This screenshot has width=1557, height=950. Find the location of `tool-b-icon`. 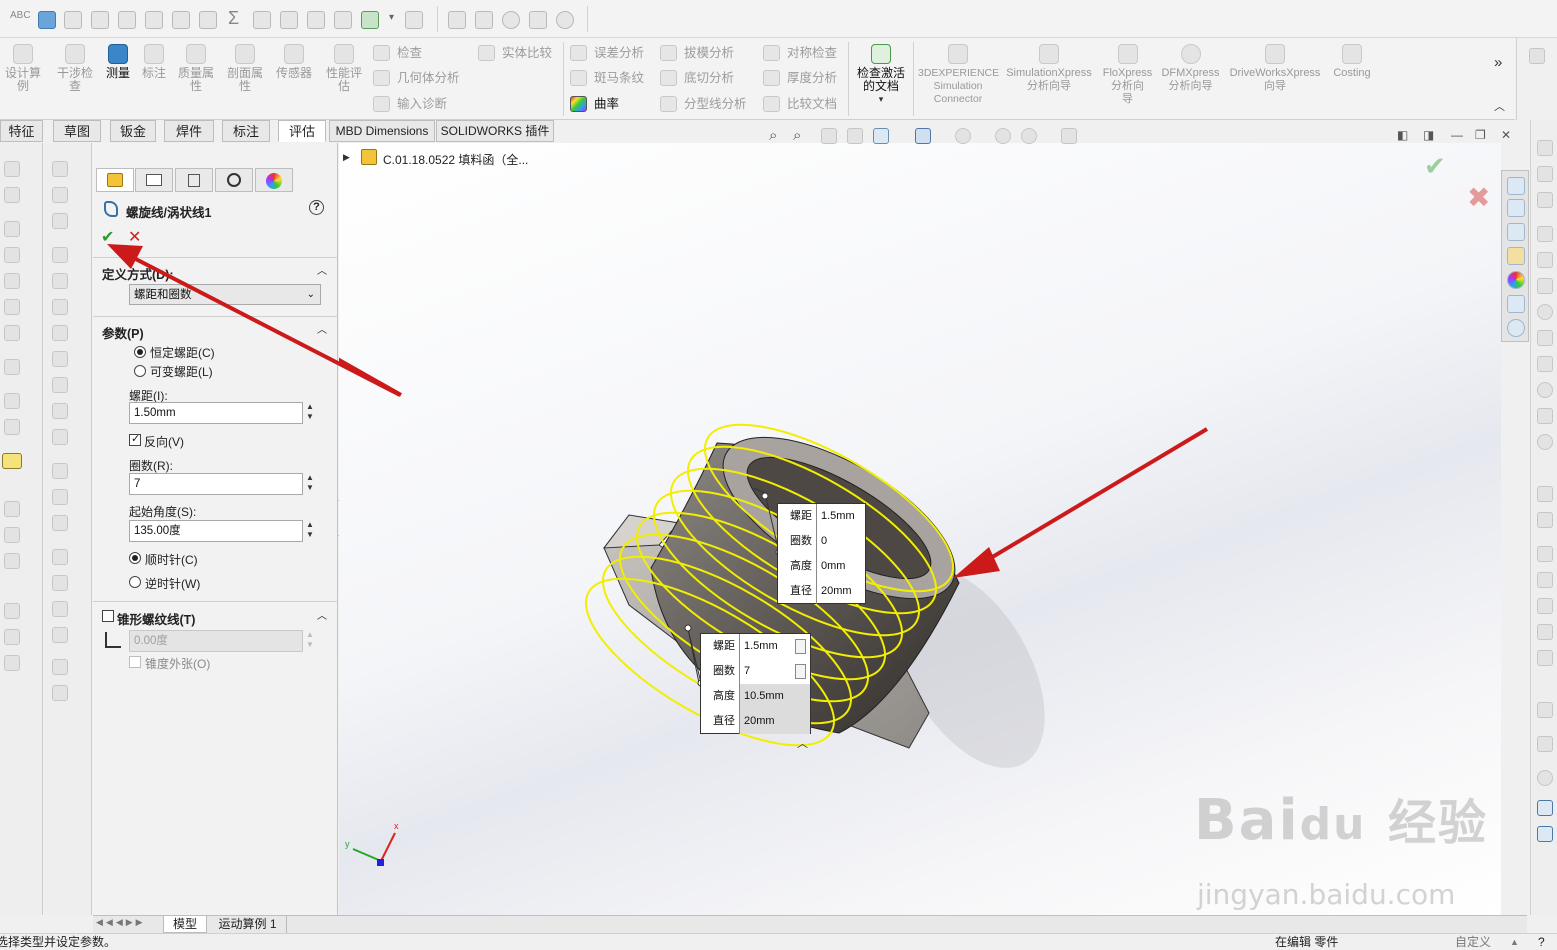

tool-b-icon is located at coordinates (484, 20).